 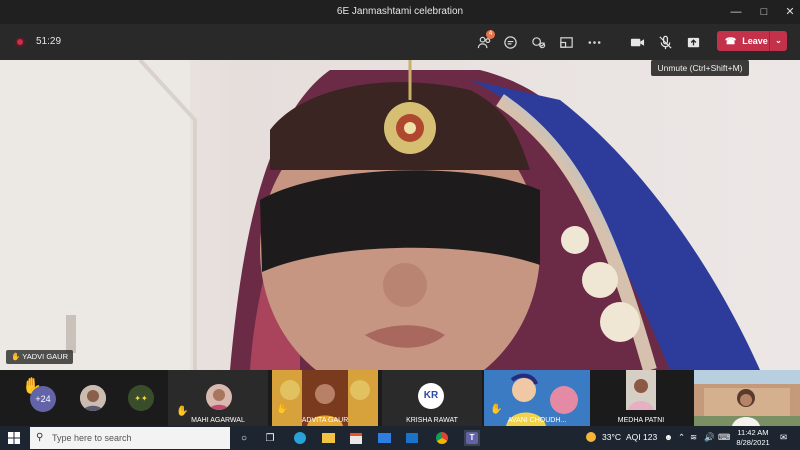 I want to click on recording-icon, so click(x=20, y=42).